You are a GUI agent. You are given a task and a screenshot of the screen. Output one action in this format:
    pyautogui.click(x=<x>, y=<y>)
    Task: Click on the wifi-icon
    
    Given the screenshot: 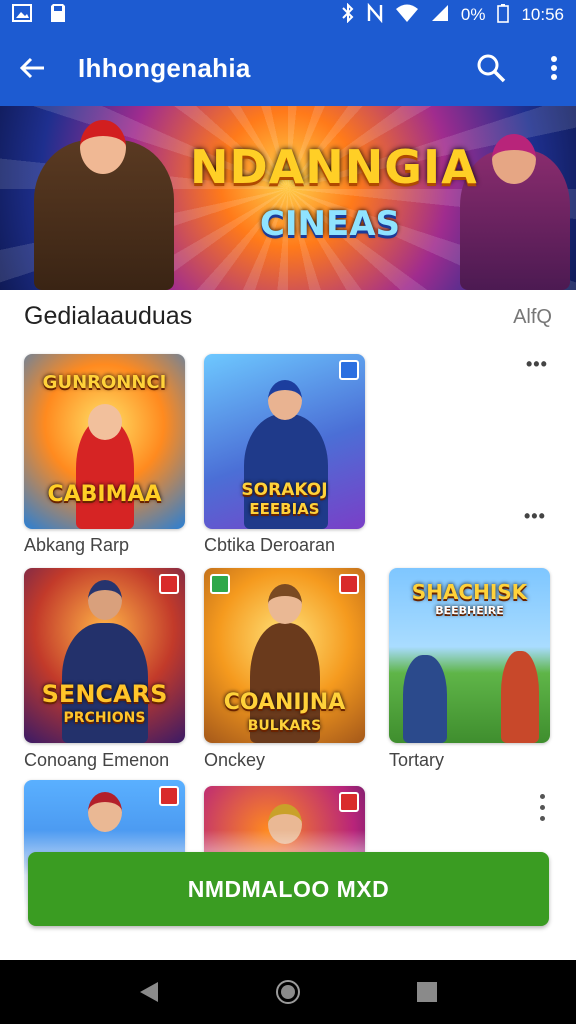 What is the action you would take?
    pyautogui.click(x=407, y=15)
    